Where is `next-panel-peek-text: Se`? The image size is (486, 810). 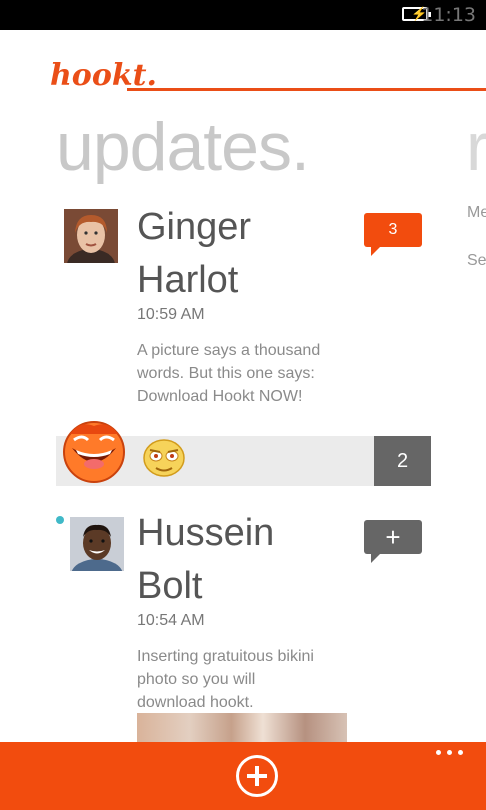 next-panel-peek-text: Se is located at coordinates (476, 261).